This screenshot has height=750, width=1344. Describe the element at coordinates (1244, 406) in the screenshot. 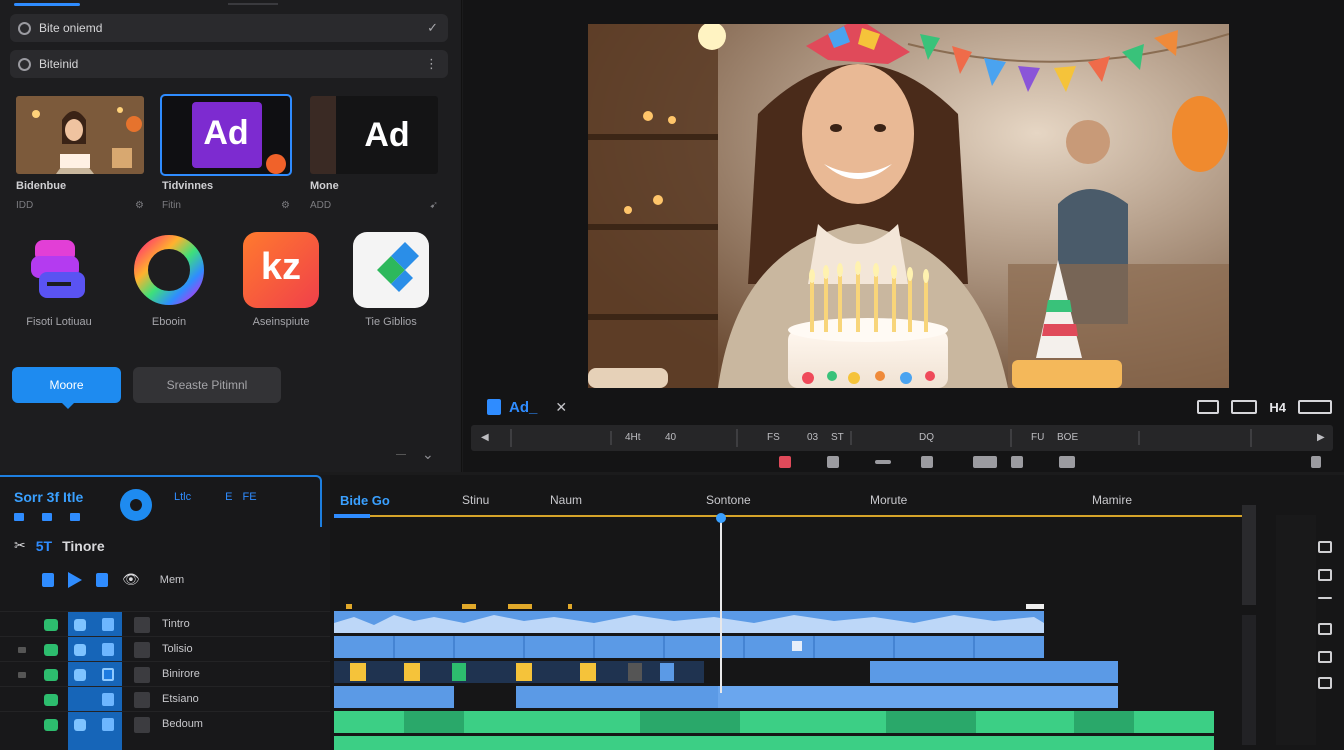

I see `aspect-ratio-icon` at that location.